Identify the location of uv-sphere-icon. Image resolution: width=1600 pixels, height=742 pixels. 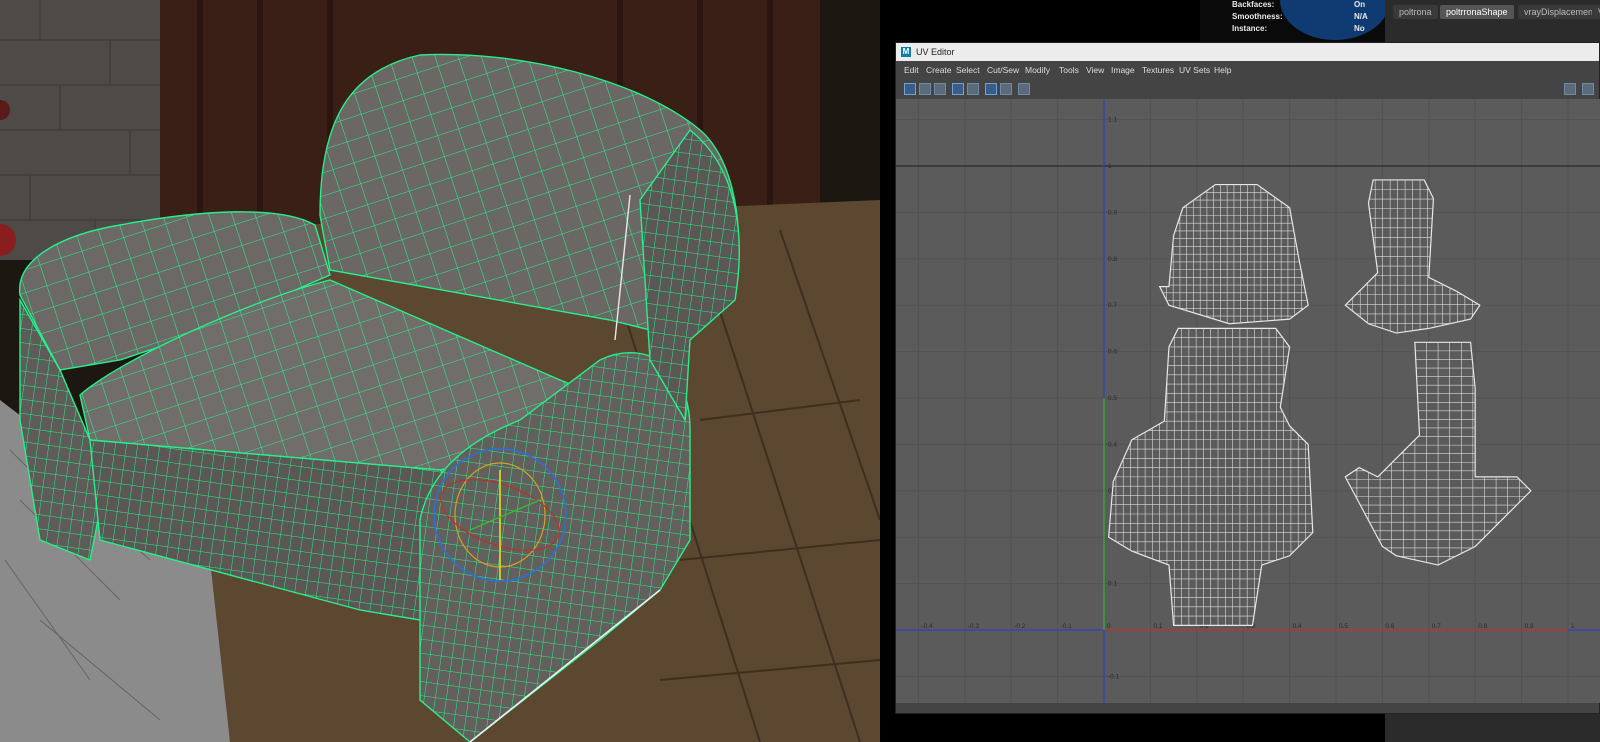
(1006, 89).